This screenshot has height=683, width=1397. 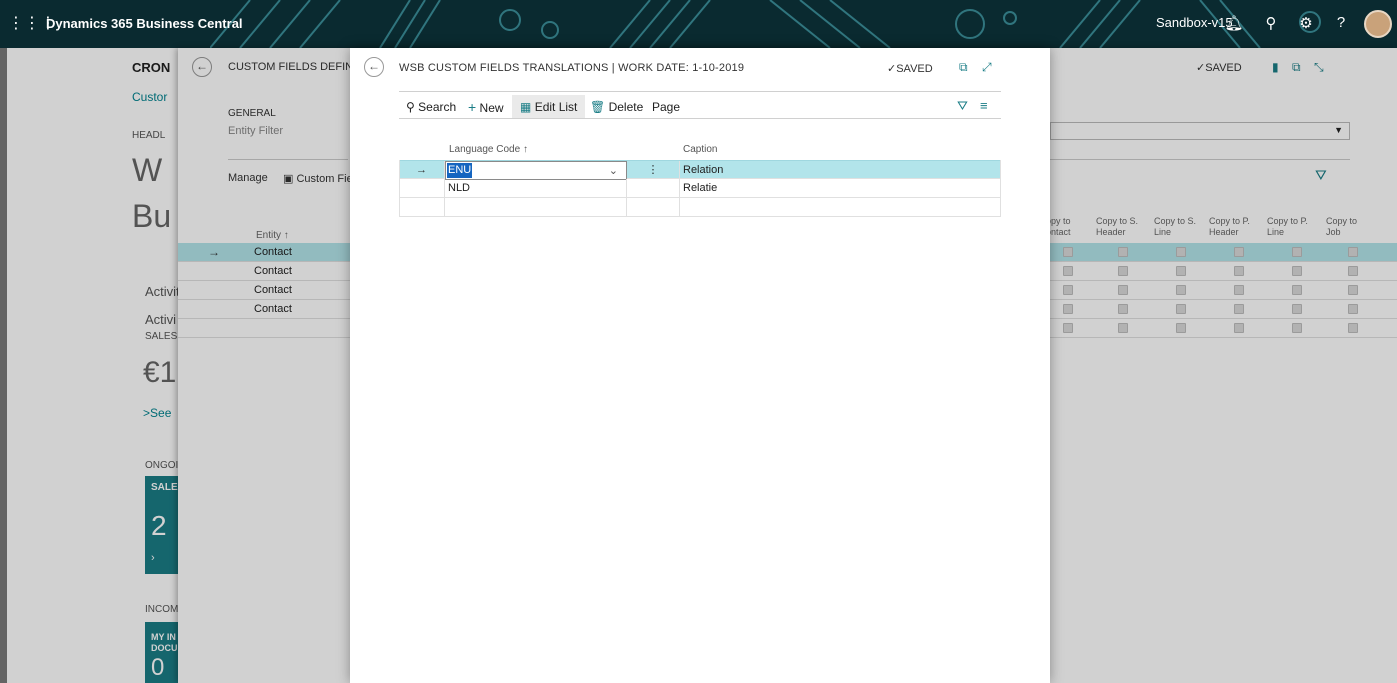 I want to click on plus-icon: +, so click(x=472, y=107).